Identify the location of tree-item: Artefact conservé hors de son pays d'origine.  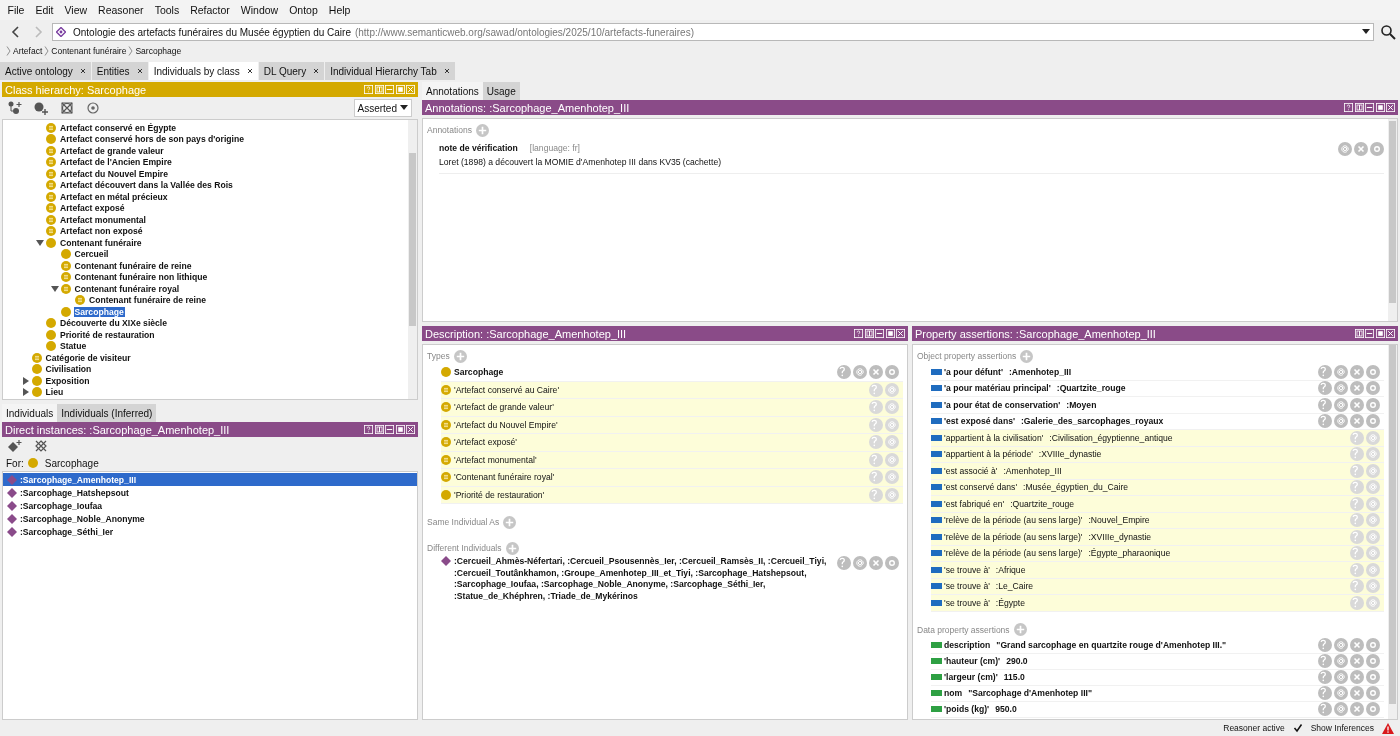
(152, 139).